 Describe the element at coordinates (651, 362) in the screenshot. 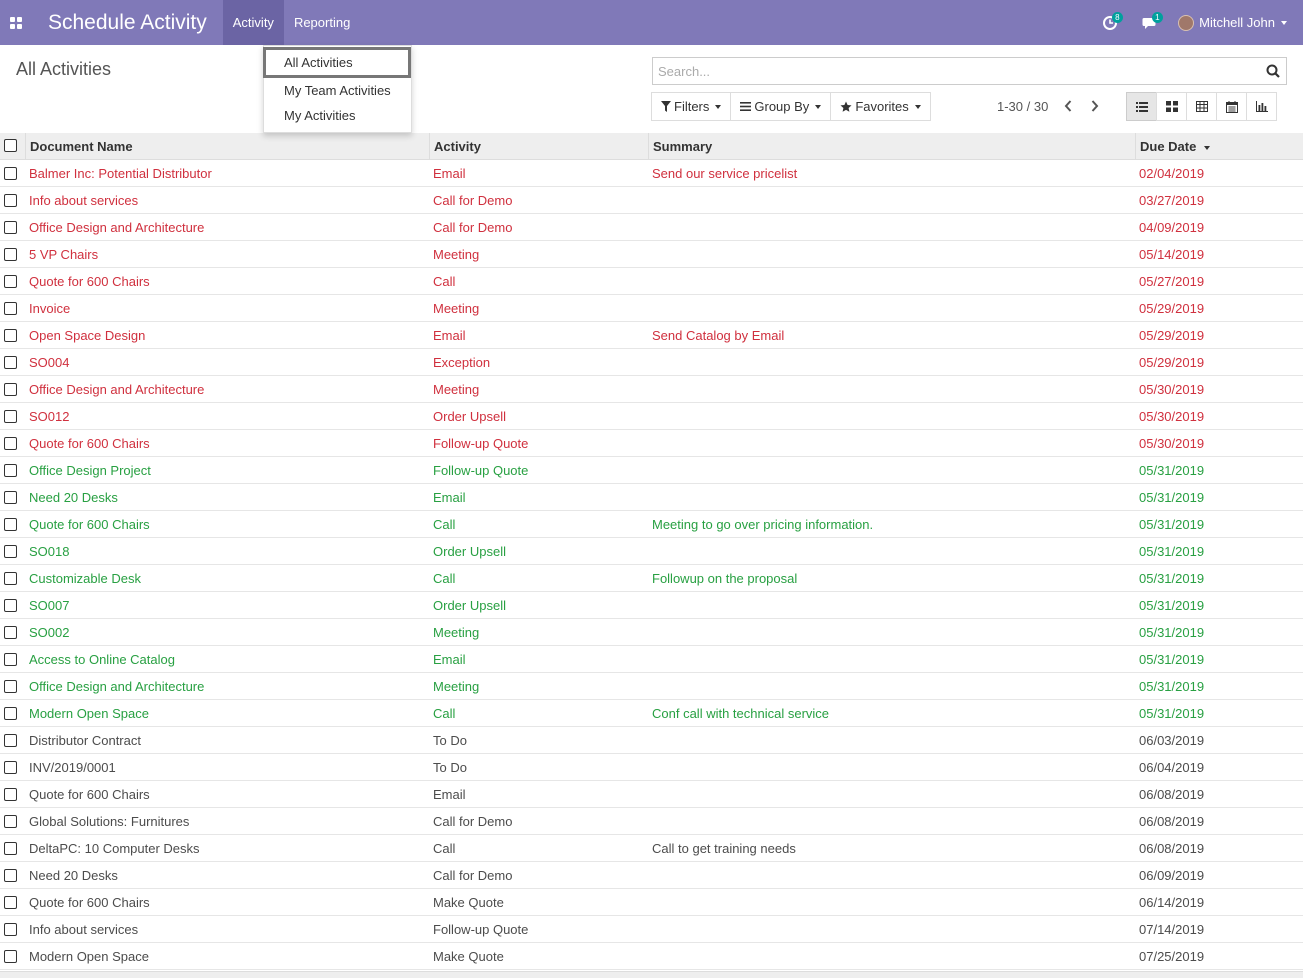

I see `table-row: SO004 Exception 05/29/2019` at that location.